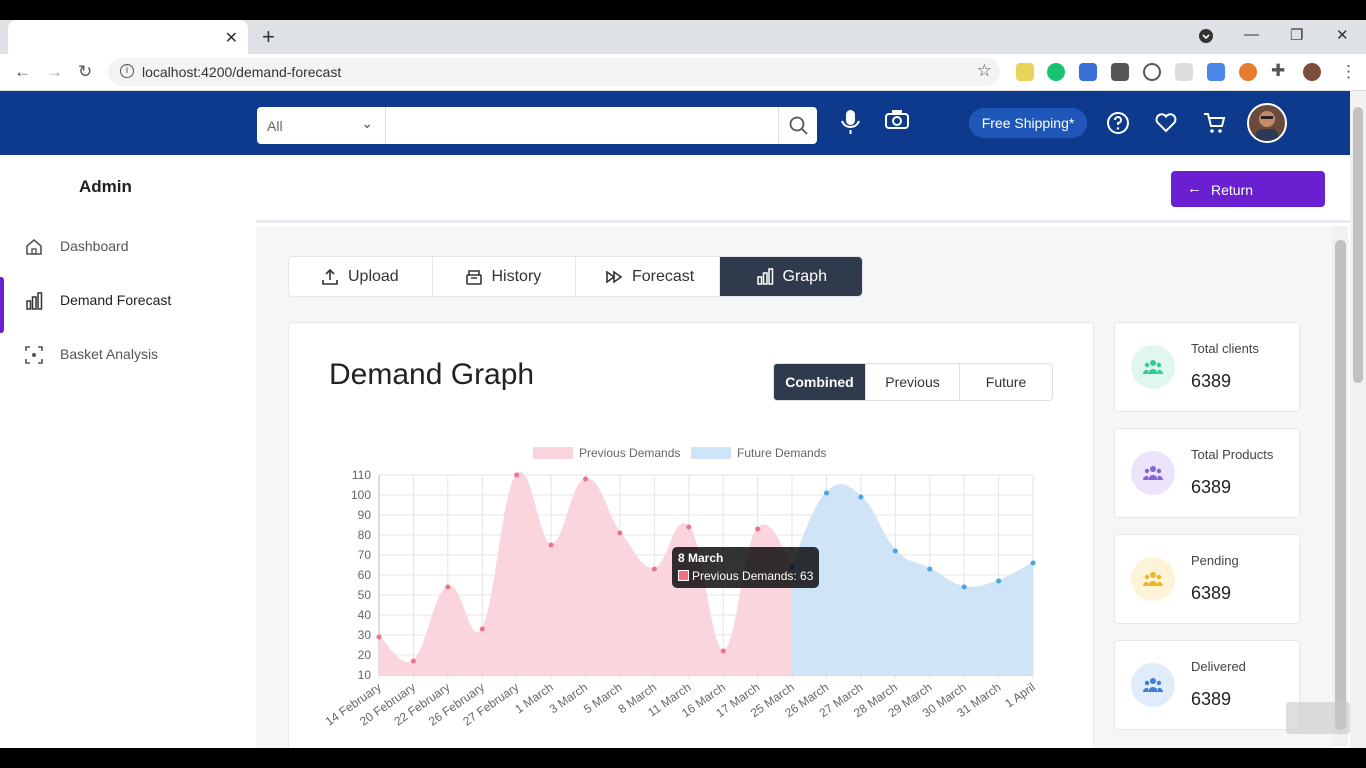 This screenshot has height=768, width=1366. Describe the element at coordinates (1296, 35) in the screenshot. I see `restore-icon: ❐` at that location.